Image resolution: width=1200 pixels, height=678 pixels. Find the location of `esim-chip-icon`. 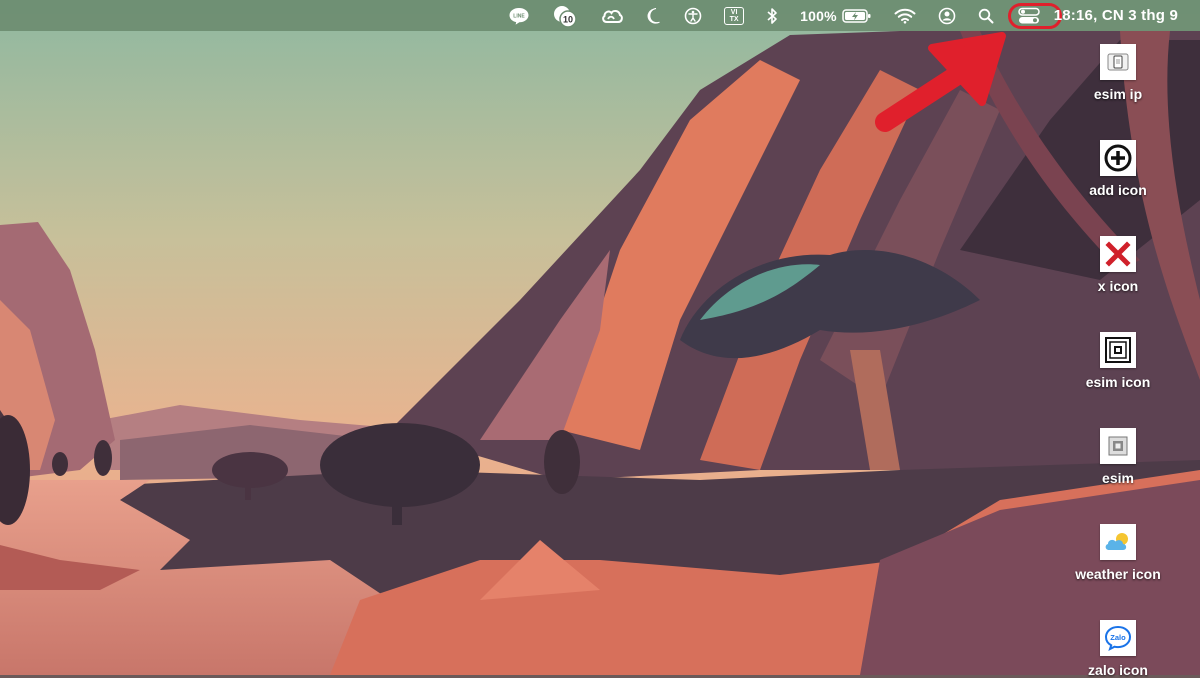

esim-chip-icon is located at coordinates (1118, 350).